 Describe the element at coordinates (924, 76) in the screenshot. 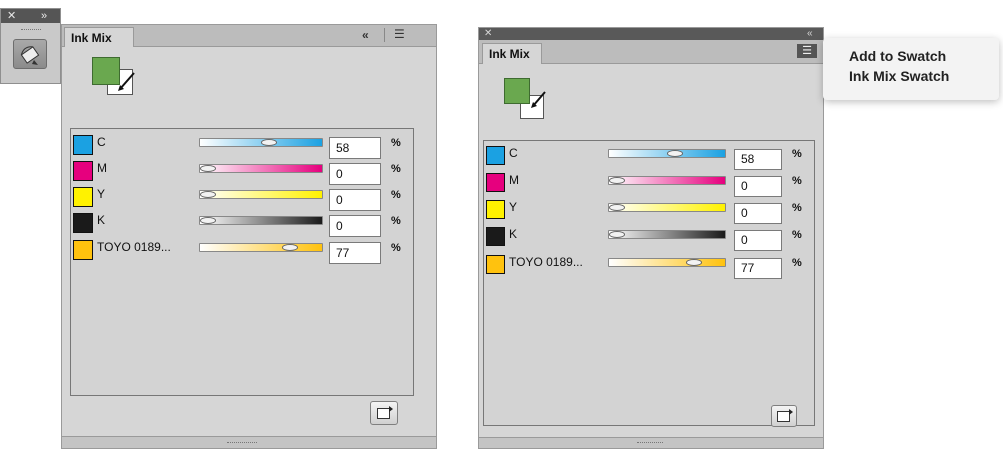

I see `menu-item-ink-mix-swatch: Ink Mix Swatch` at that location.